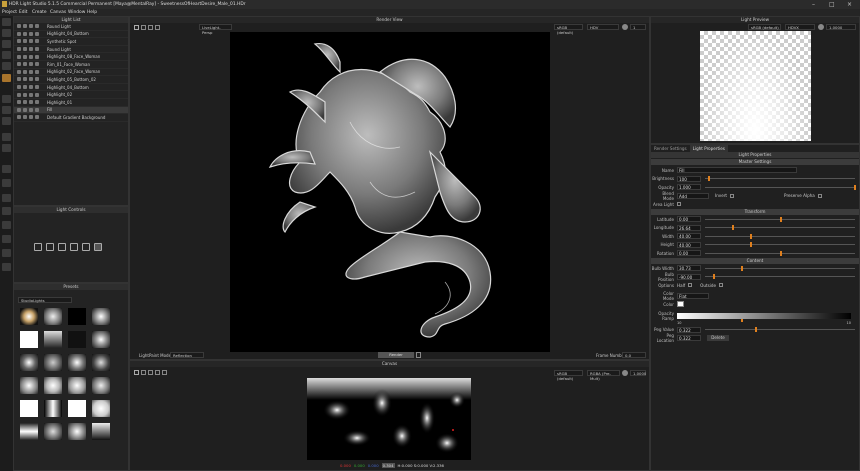 This screenshot has width=860, height=471. I want to click on light-list-item: Default Gradient Background, so click(71, 118).